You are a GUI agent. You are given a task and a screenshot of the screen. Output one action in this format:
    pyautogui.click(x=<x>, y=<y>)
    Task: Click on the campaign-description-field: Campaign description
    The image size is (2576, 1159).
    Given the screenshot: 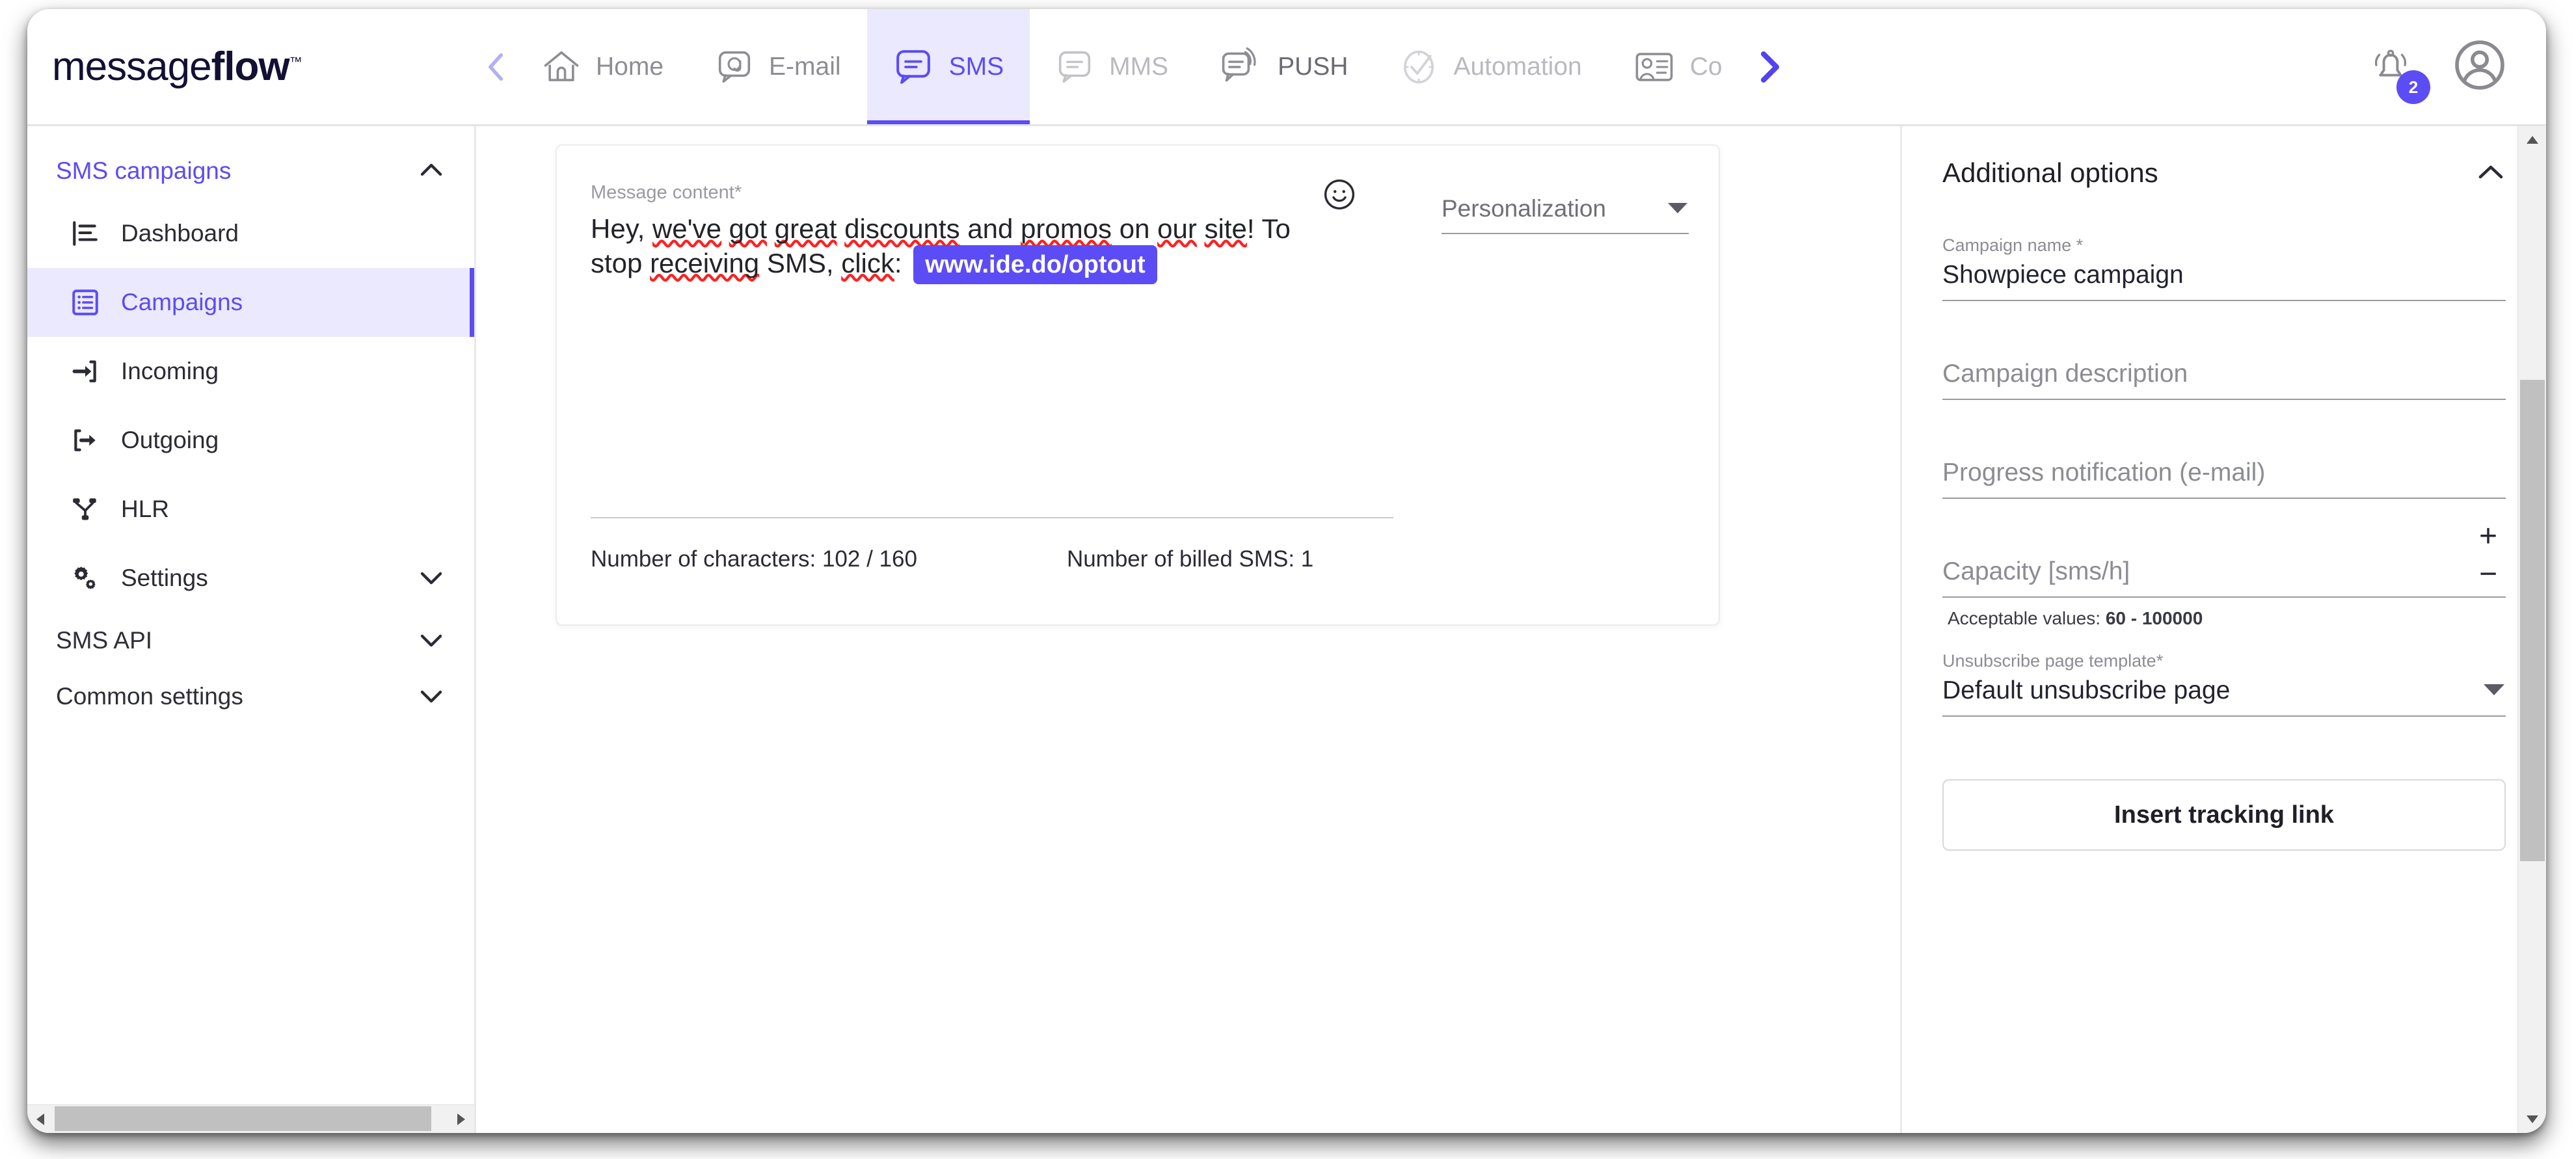 What is the action you would take?
    pyautogui.click(x=2224, y=380)
    